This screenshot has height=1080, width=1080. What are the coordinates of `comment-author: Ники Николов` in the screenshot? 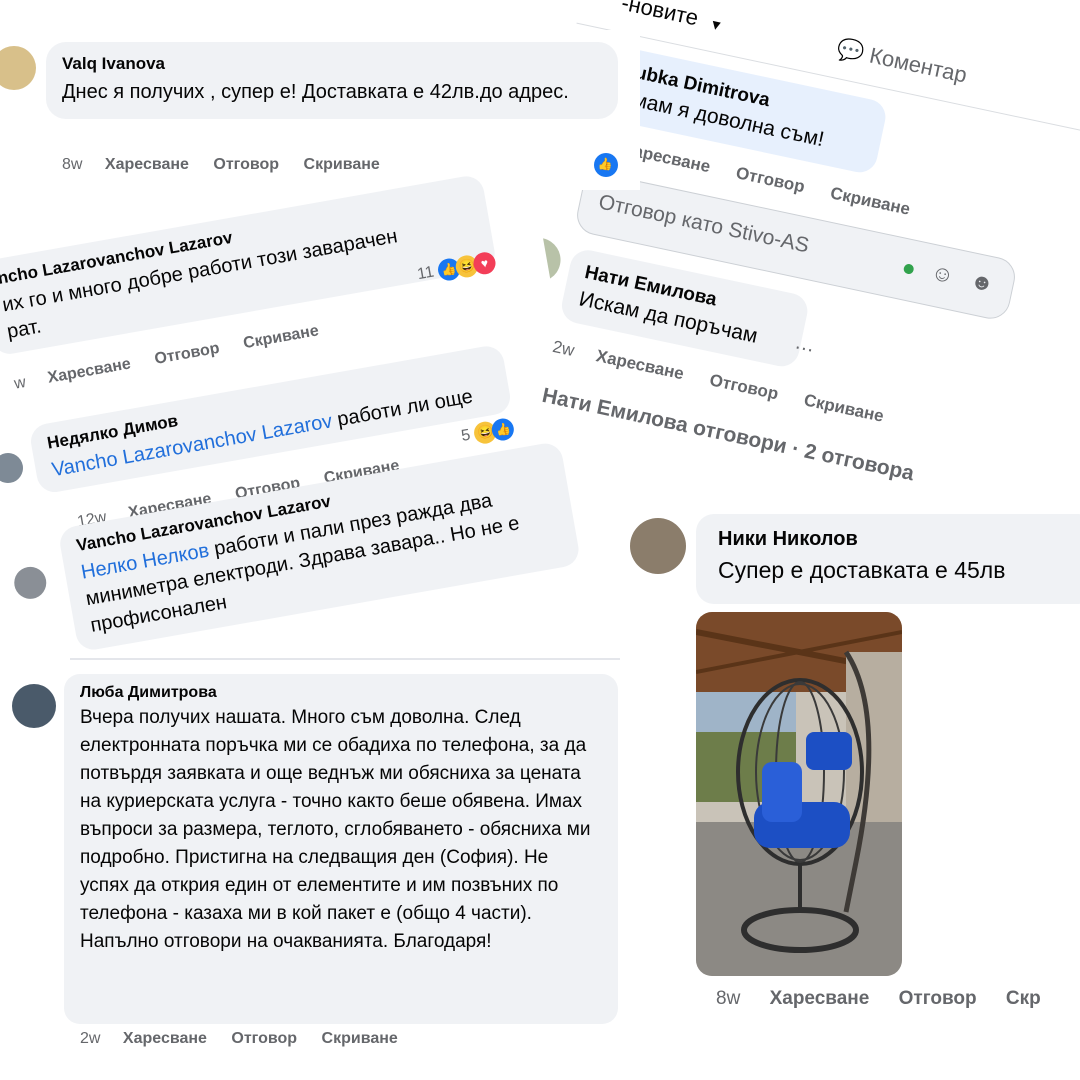 It's located at (896, 539).